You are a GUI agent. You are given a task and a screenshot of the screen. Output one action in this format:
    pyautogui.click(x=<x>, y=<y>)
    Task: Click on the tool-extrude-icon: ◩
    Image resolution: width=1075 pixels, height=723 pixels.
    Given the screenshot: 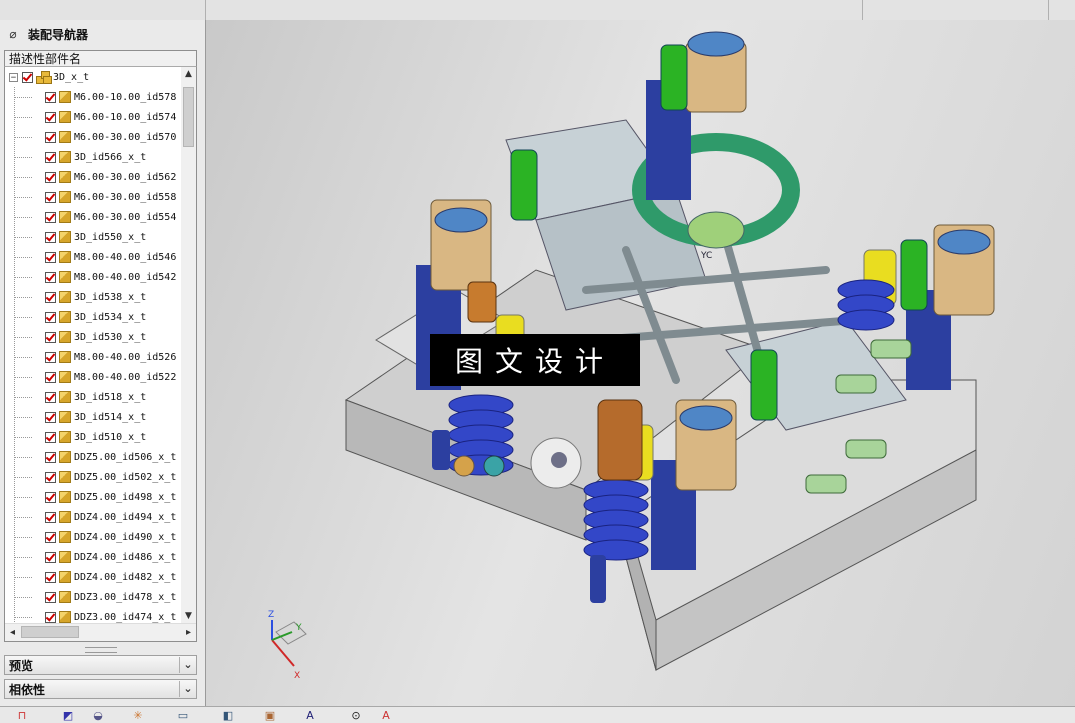 What is the action you would take?
    pyautogui.click(x=68, y=716)
    